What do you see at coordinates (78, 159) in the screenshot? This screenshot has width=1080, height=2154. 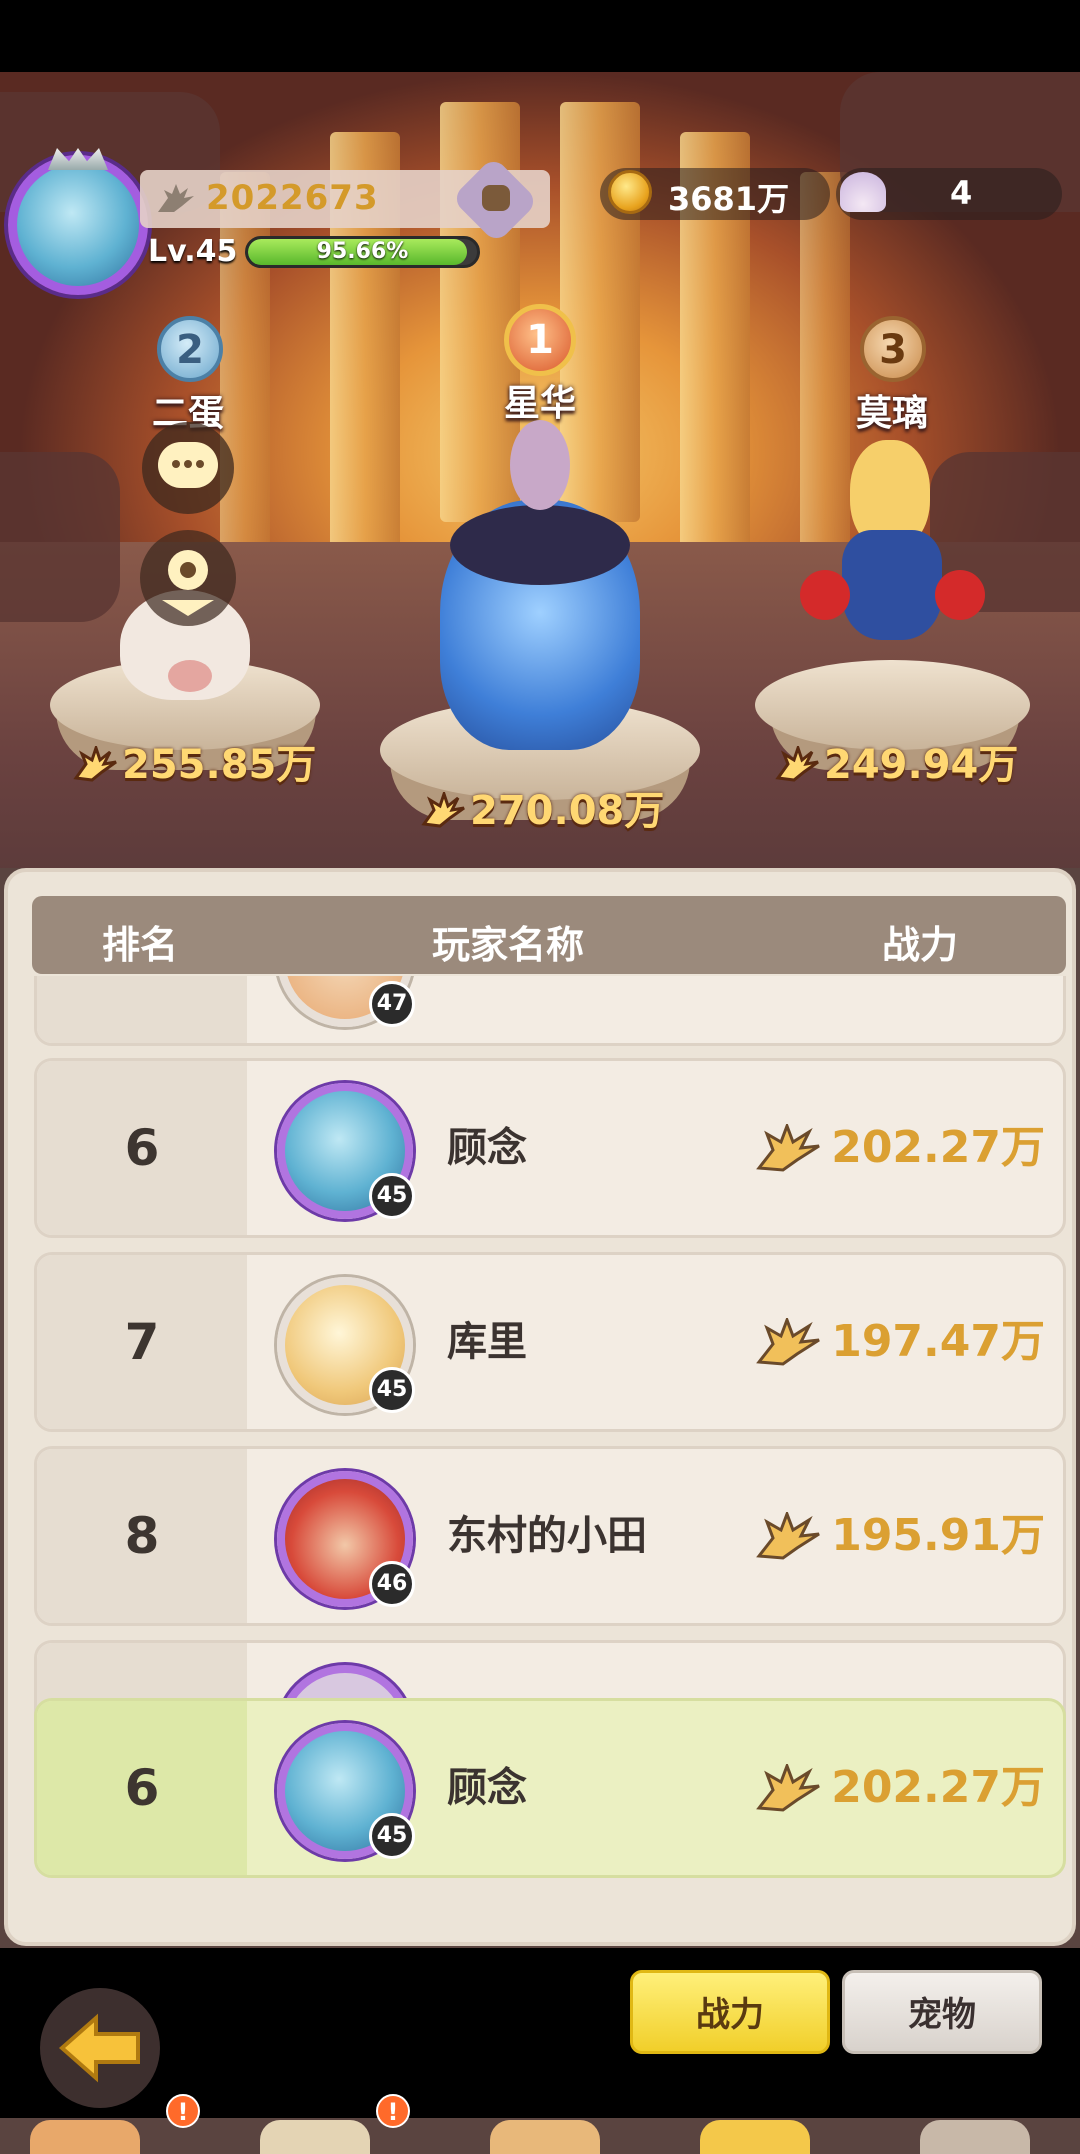 I see `crown-icon` at bounding box center [78, 159].